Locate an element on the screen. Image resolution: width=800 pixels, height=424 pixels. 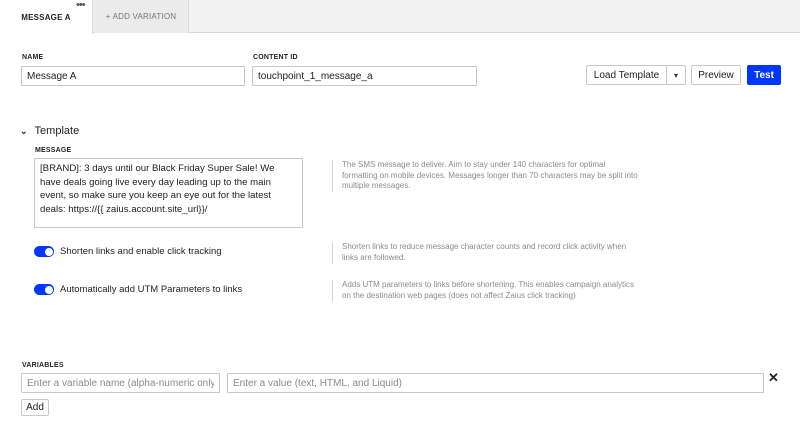
close-icon: ✕ is located at coordinates (773, 378).